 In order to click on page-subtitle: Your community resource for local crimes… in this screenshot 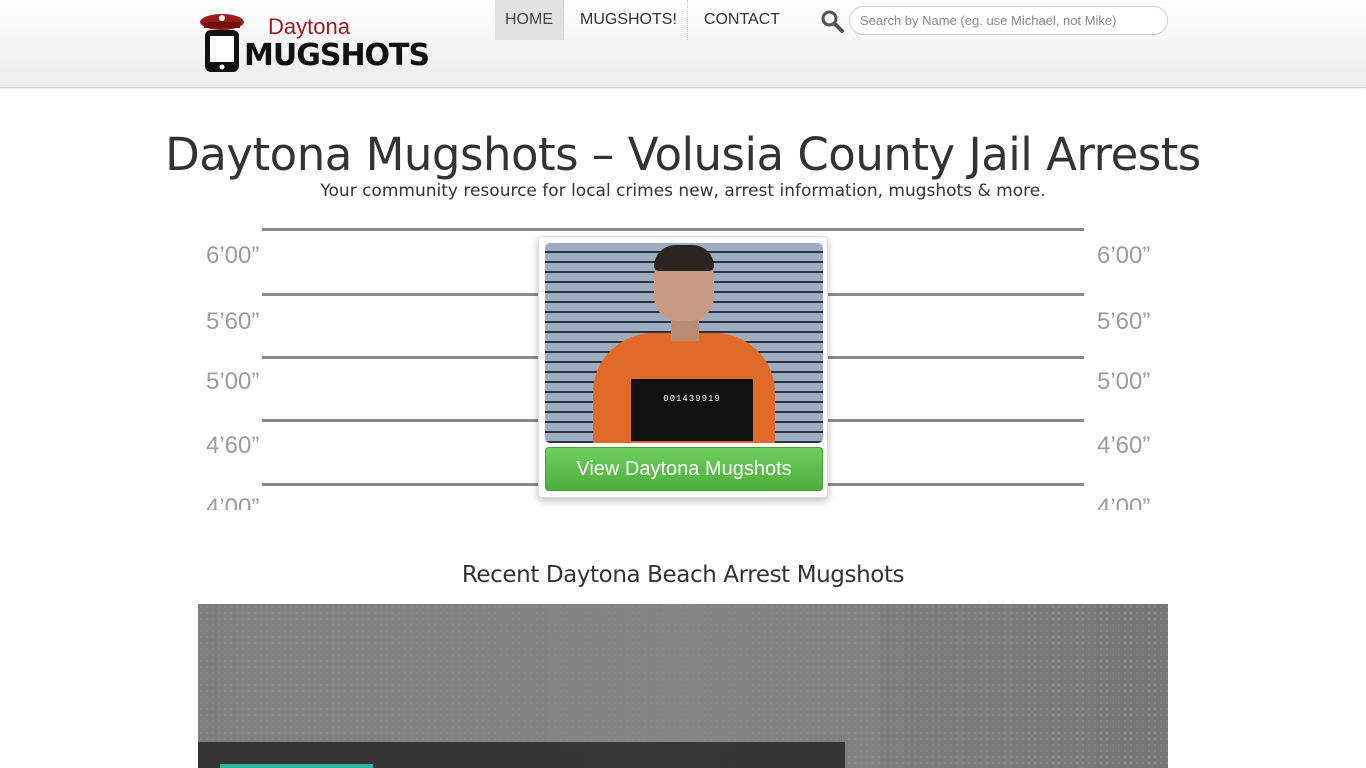, I will do `click(683, 191)`.